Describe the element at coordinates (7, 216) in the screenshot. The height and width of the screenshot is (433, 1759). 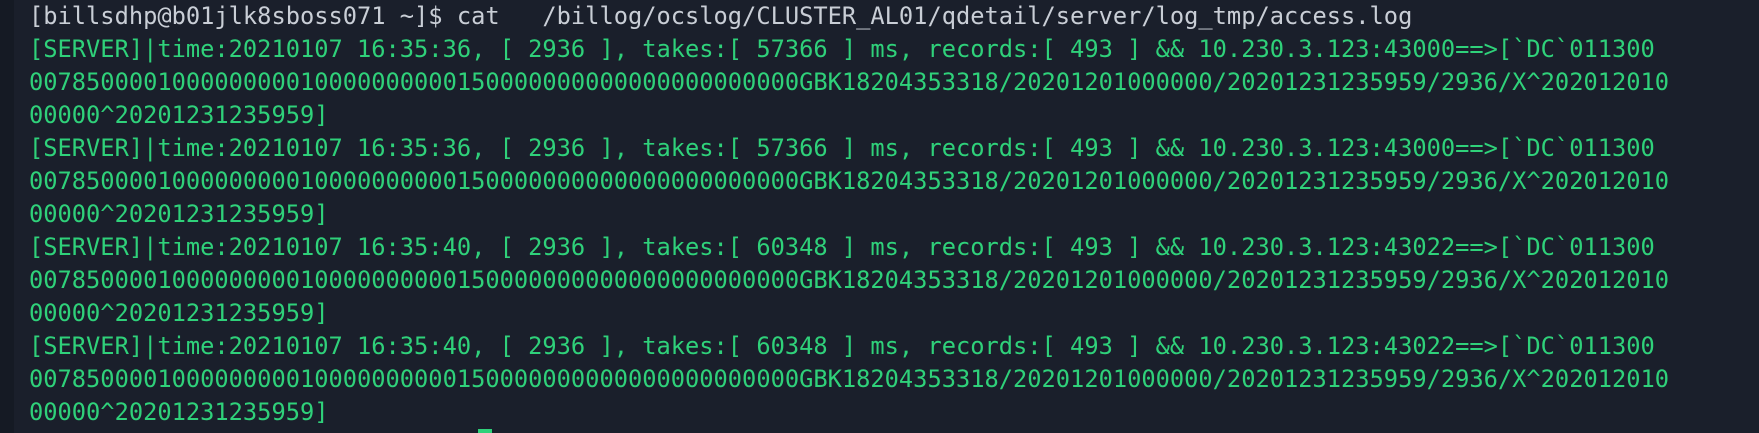
I see `terminal-gutter` at that location.